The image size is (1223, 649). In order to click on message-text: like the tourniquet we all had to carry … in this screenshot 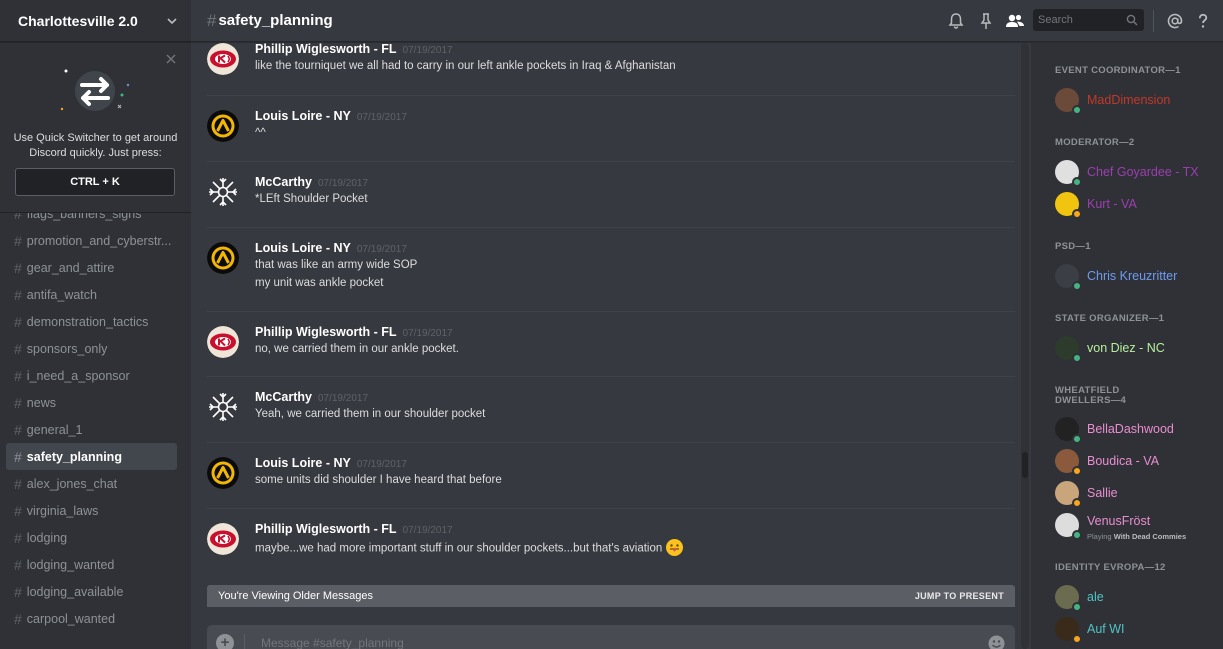, I will do `click(465, 66)`.